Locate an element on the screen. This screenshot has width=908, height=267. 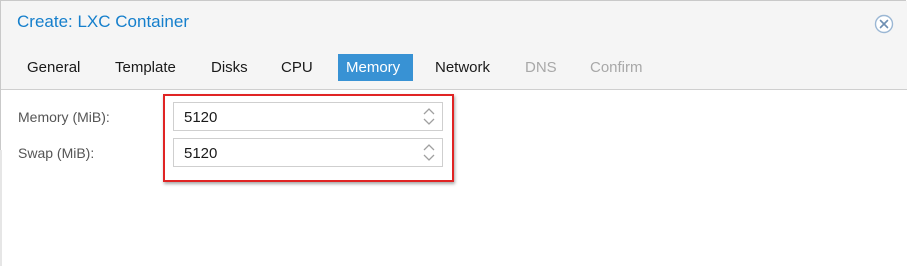
close-icon is located at coordinates (884, 24).